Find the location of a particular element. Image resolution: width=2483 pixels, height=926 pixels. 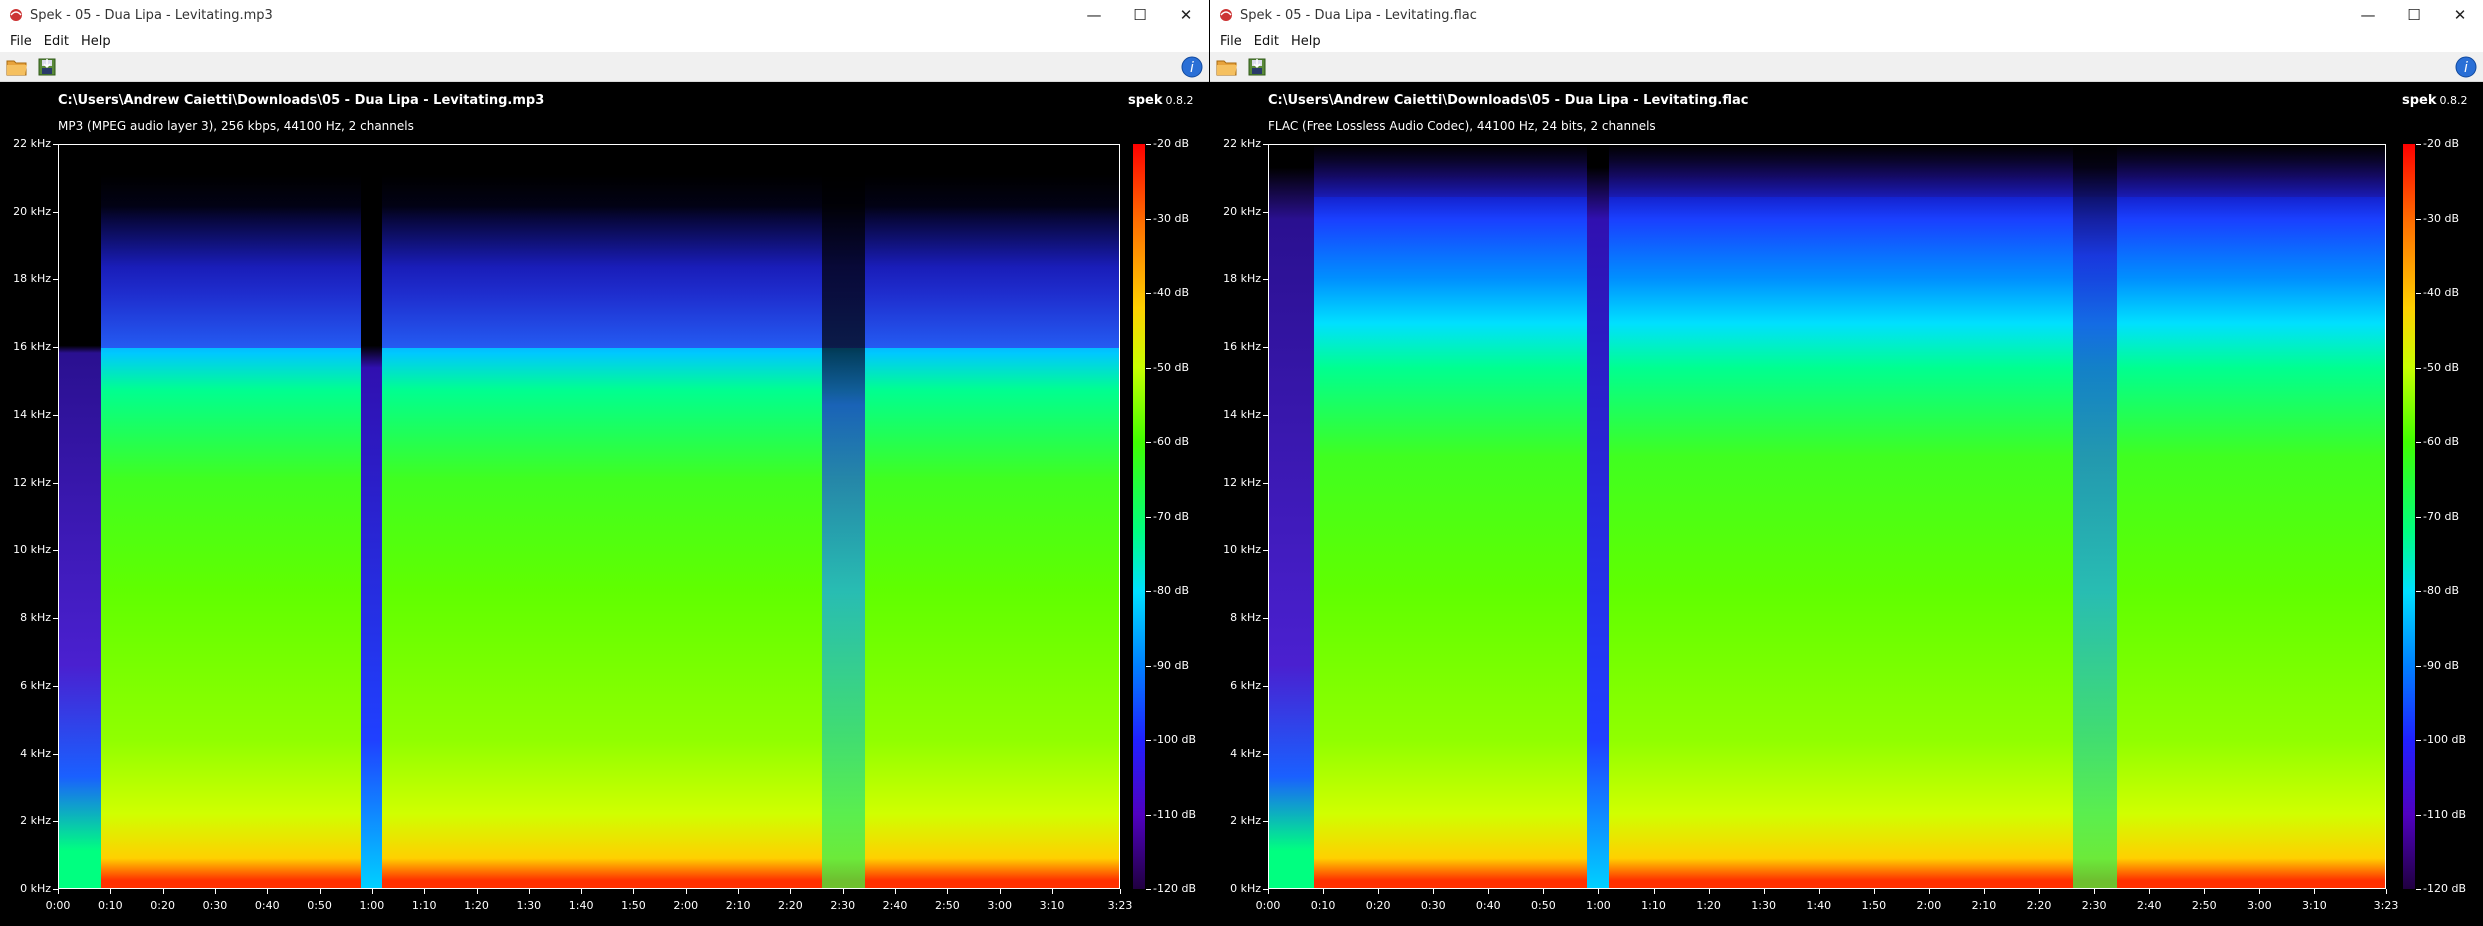

time-tick-label: 2:20 is located at coordinates (790, 905).